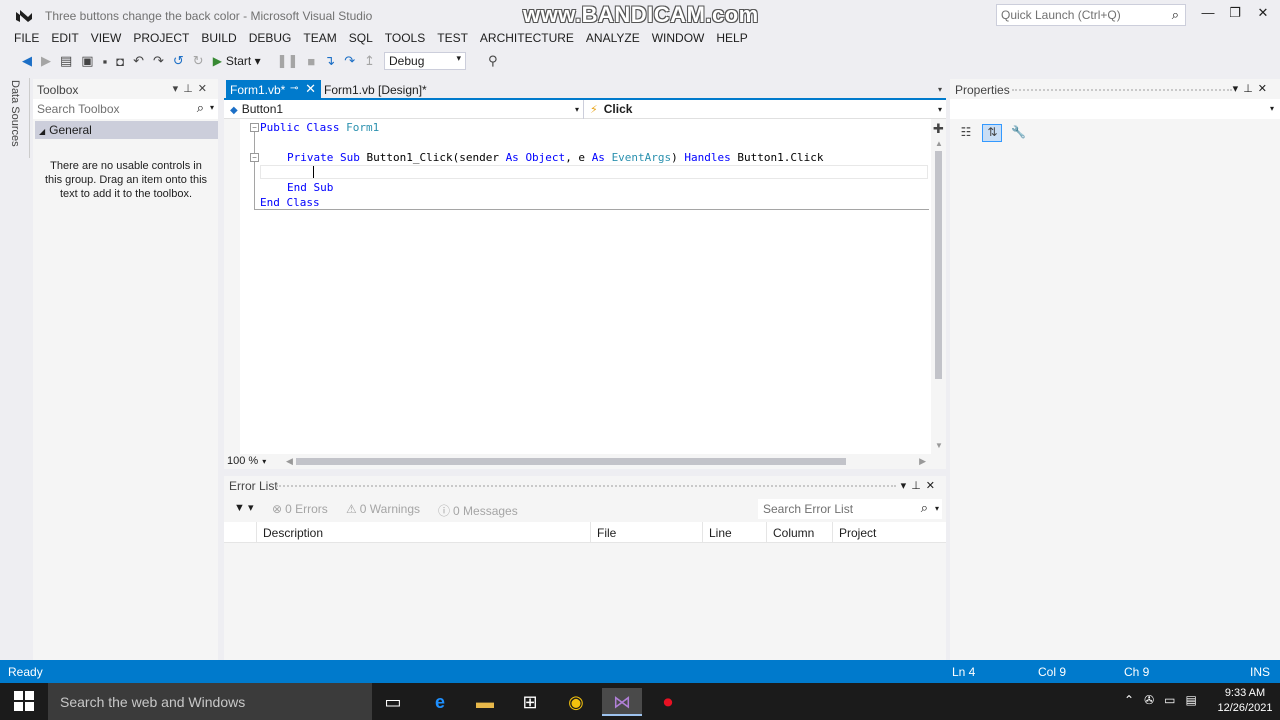 Image resolution: width=1280 pixels, height=720 pixels. I want to click on menu-tools: TOOLS, so click(405, 38).